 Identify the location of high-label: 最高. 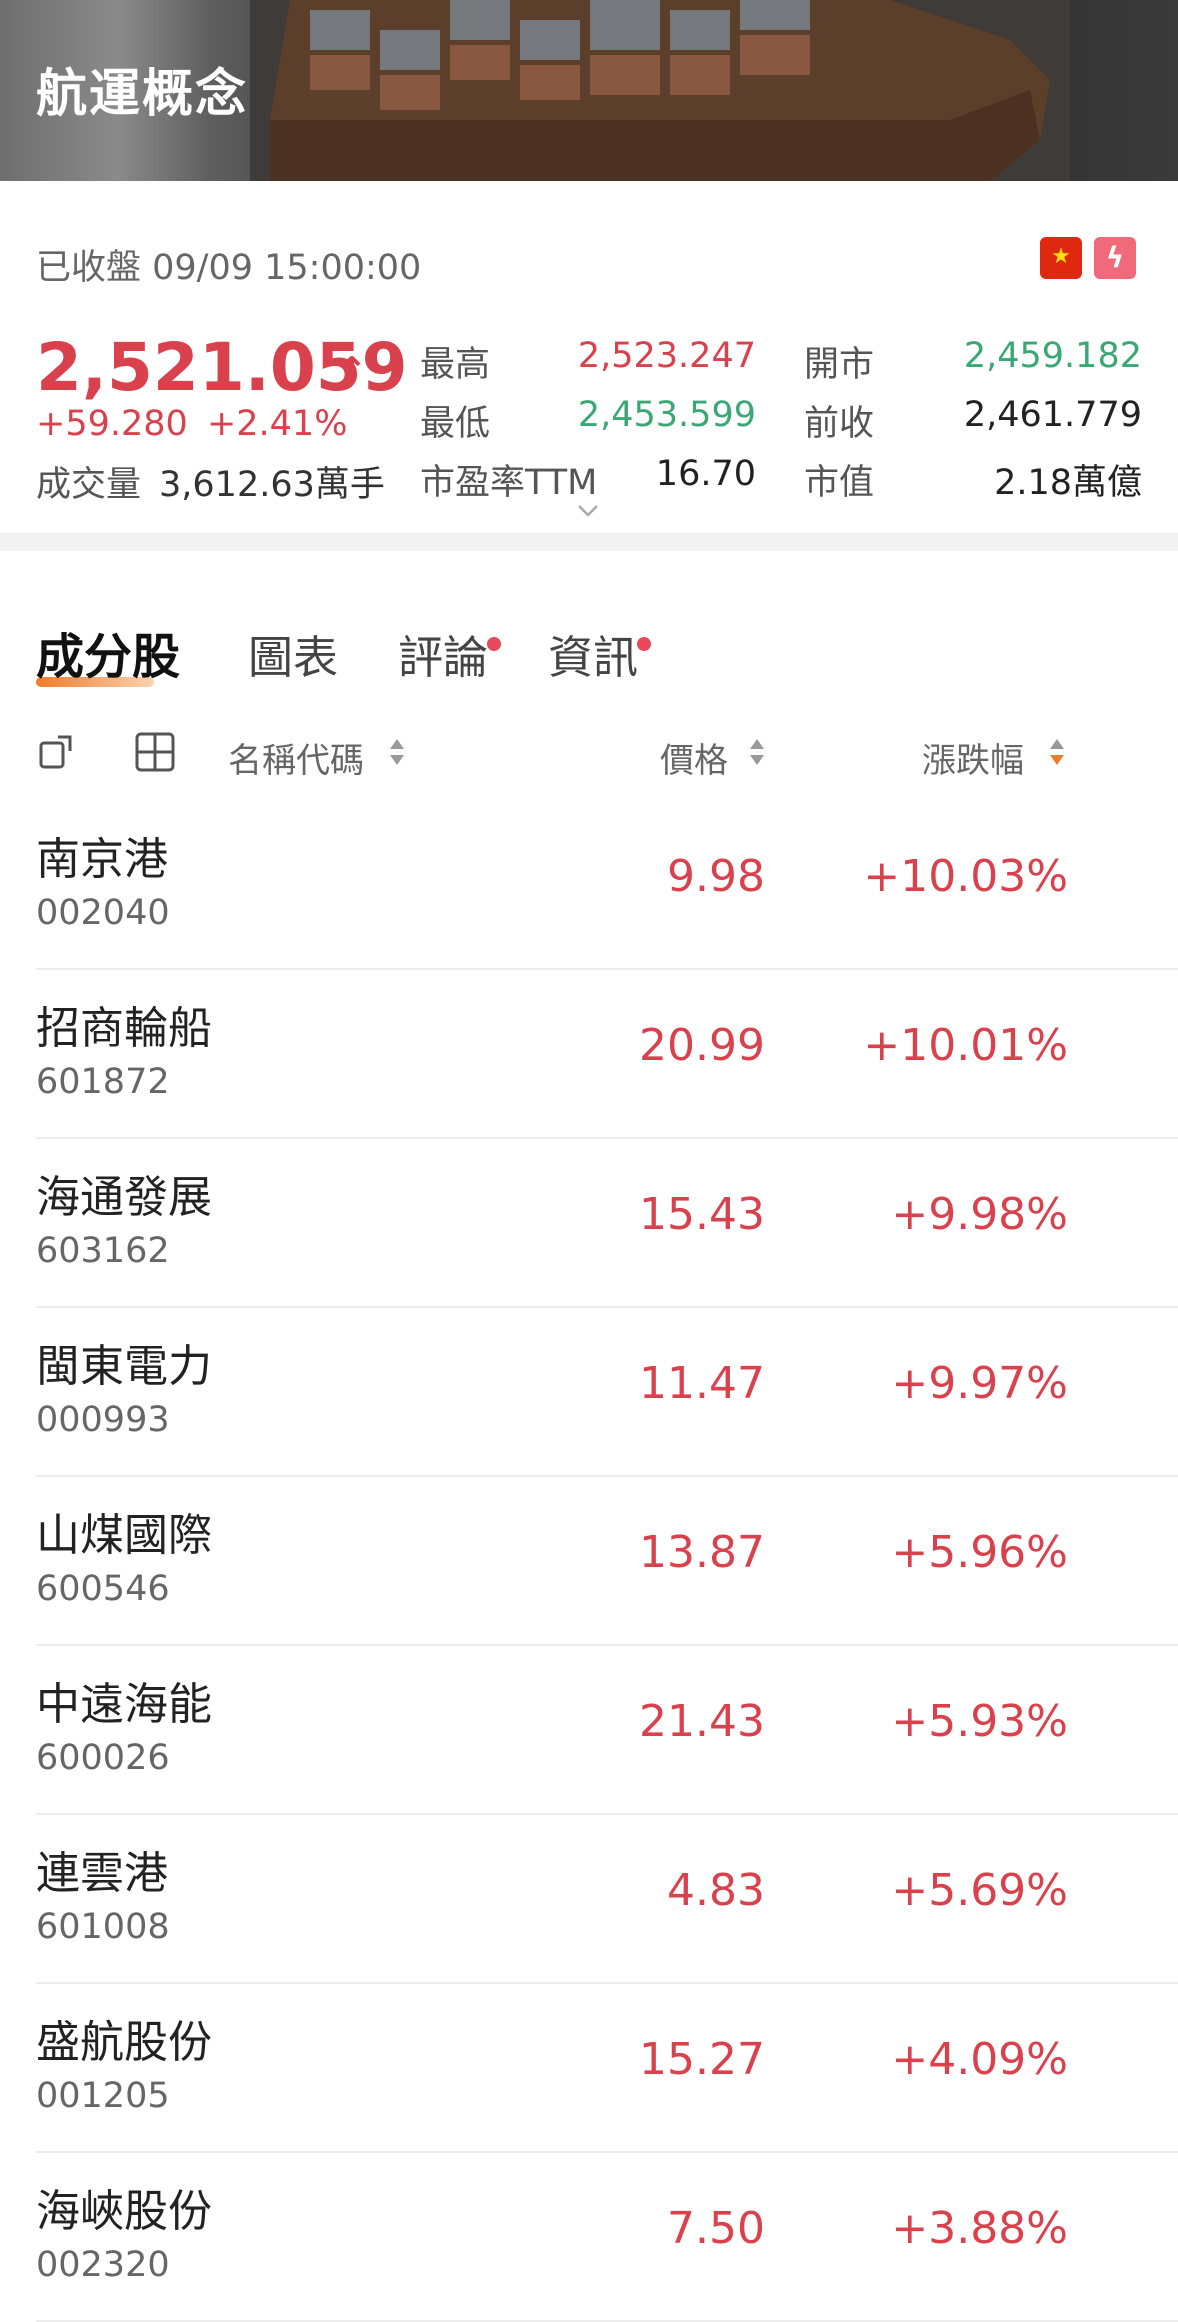
(455, 365).